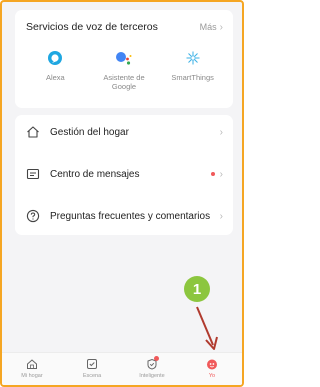  What do you see at coordinates (212, 376) in the screenshot?
I see `tab-label: Yo` at bounding box center [212, 376].